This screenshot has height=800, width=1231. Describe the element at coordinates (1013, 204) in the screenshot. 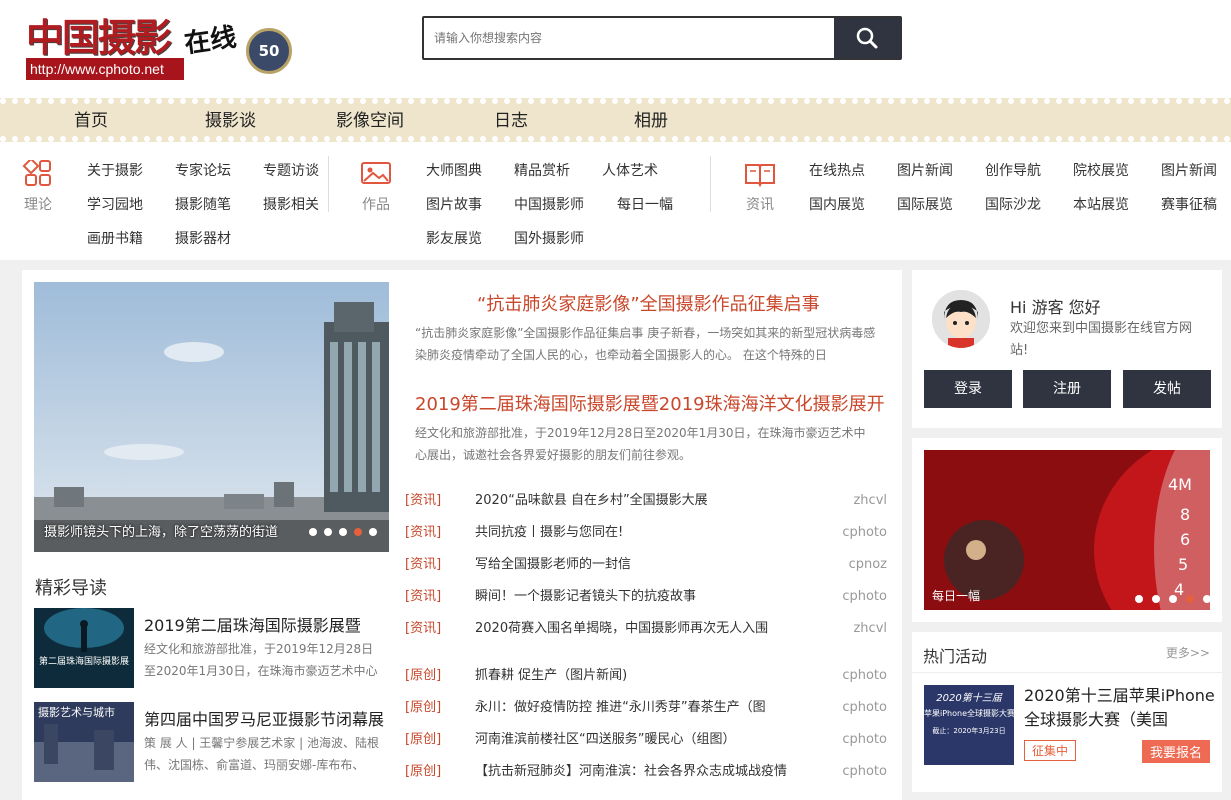

I see `subnav-link: 国际沙龙` at that location.